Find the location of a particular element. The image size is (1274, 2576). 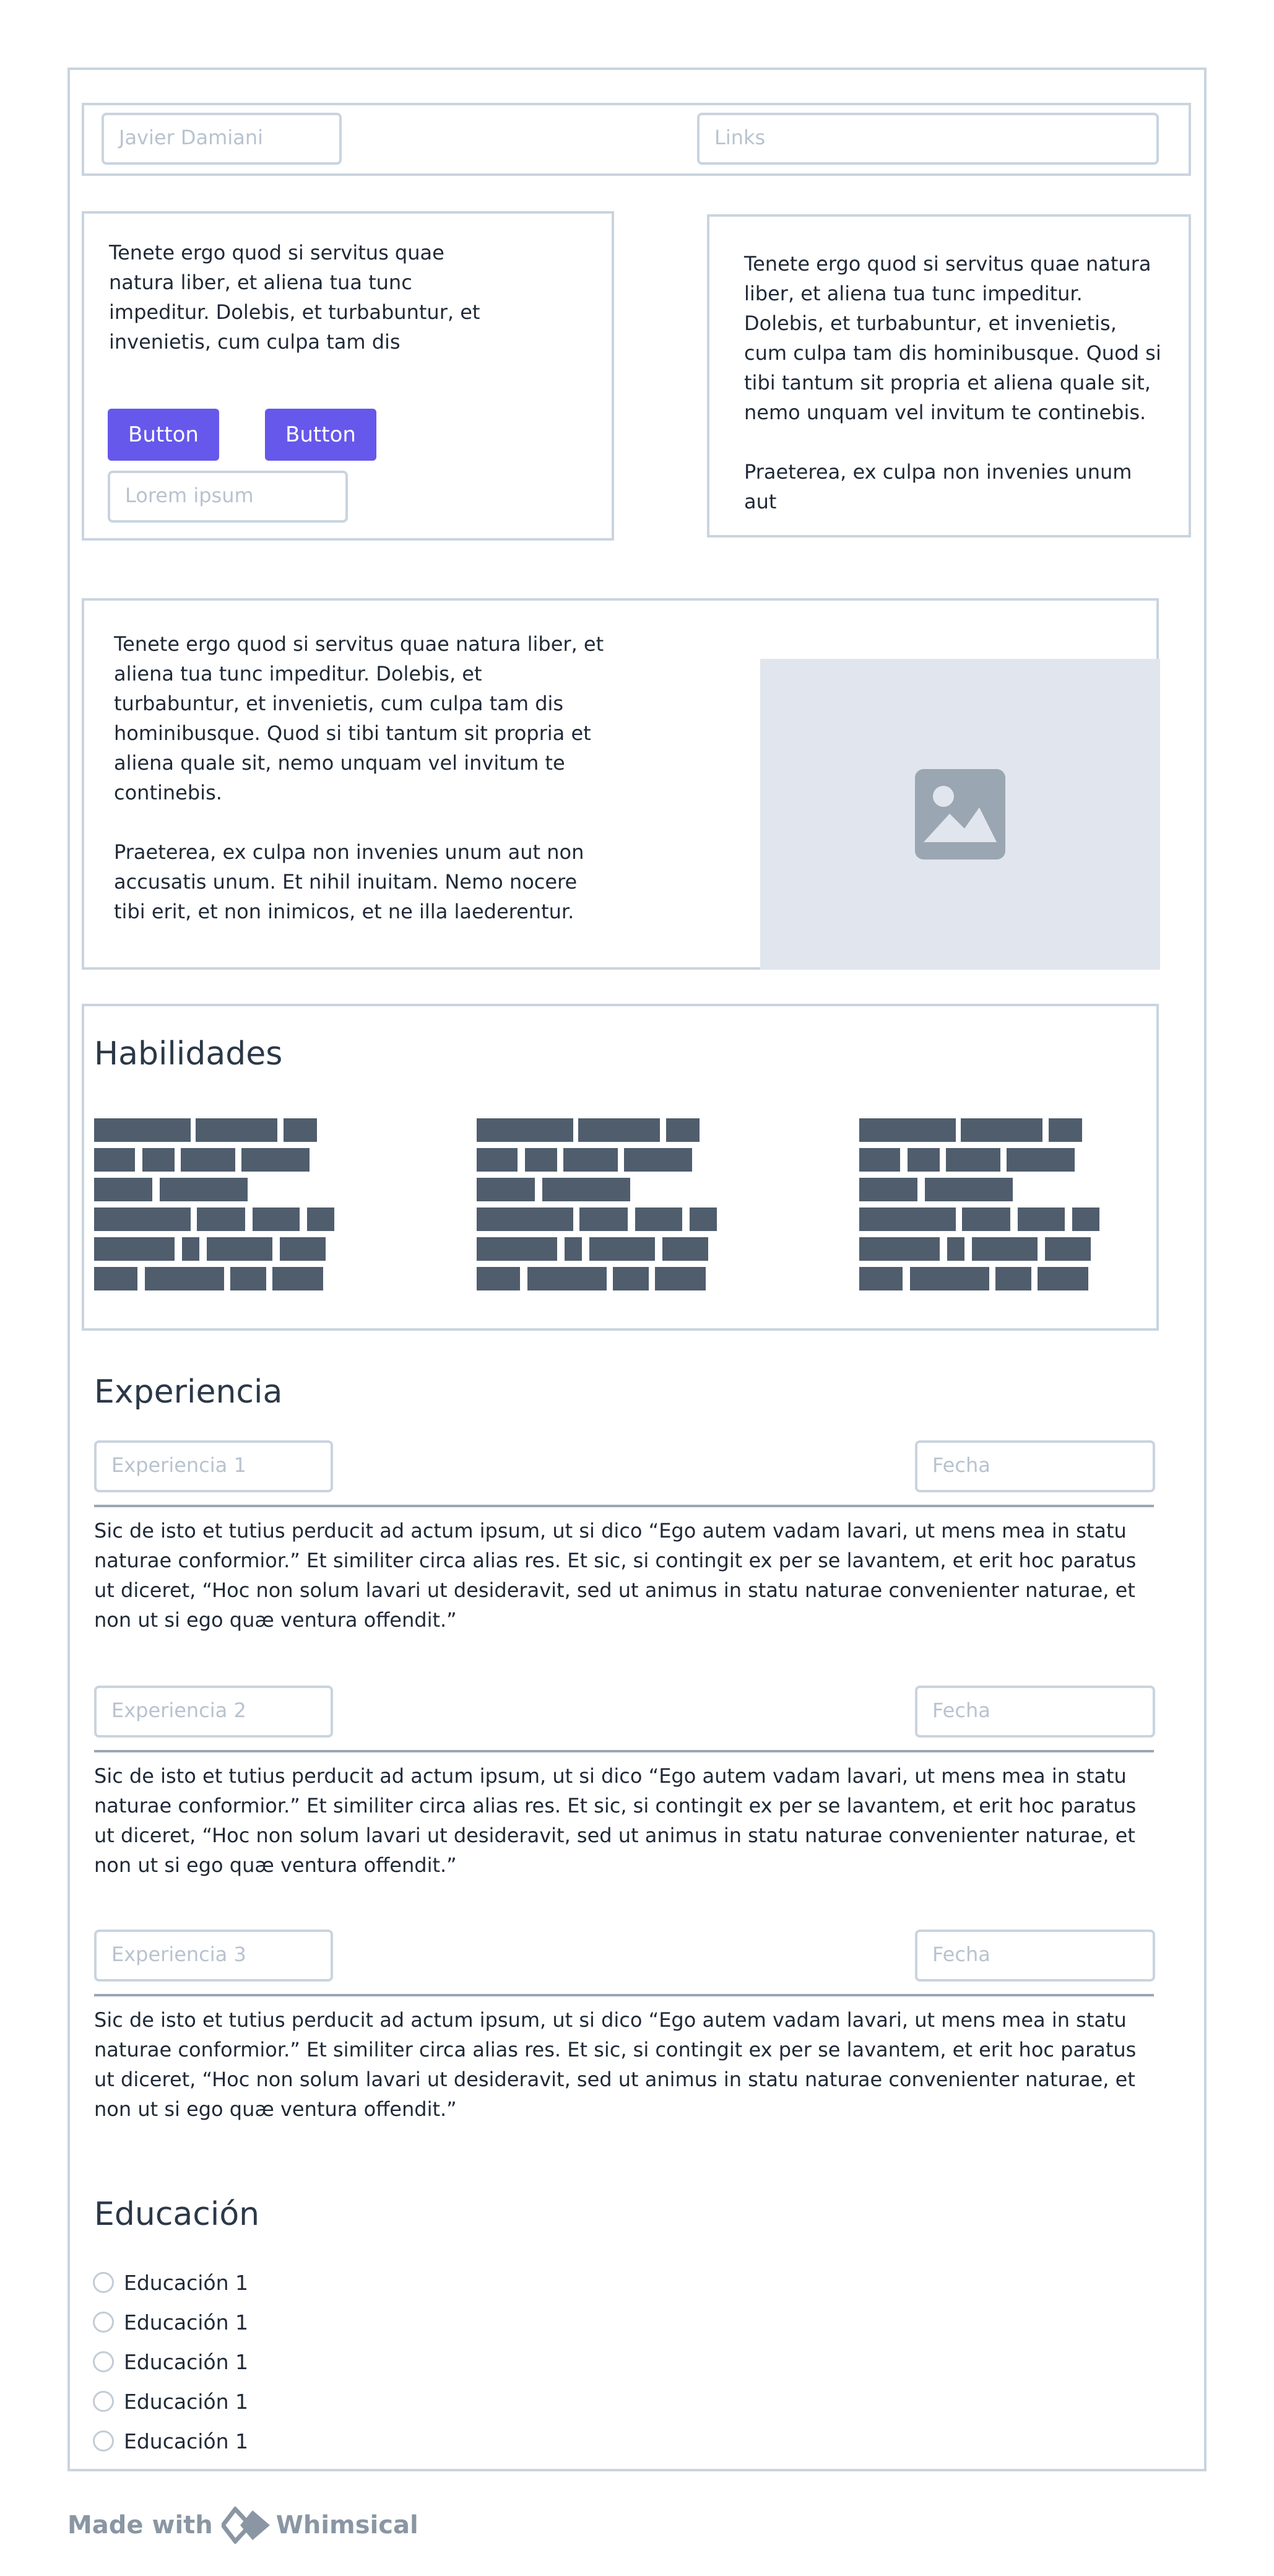

education-label-2: Educación 1 is located at coordinates (186, 2322).